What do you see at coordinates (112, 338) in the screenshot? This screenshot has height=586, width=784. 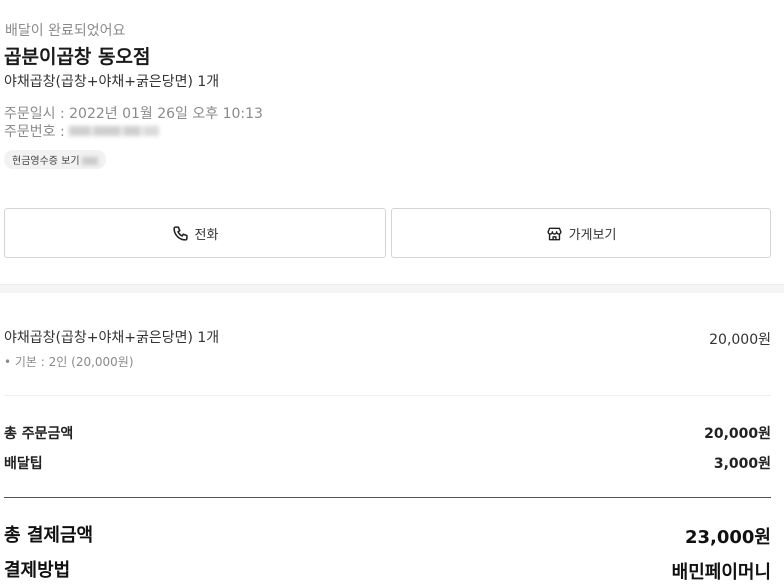 I see `order-item-name: 야채곱창(곱창+야채+굵은당면) 1개` at bounding box center [112, 338].